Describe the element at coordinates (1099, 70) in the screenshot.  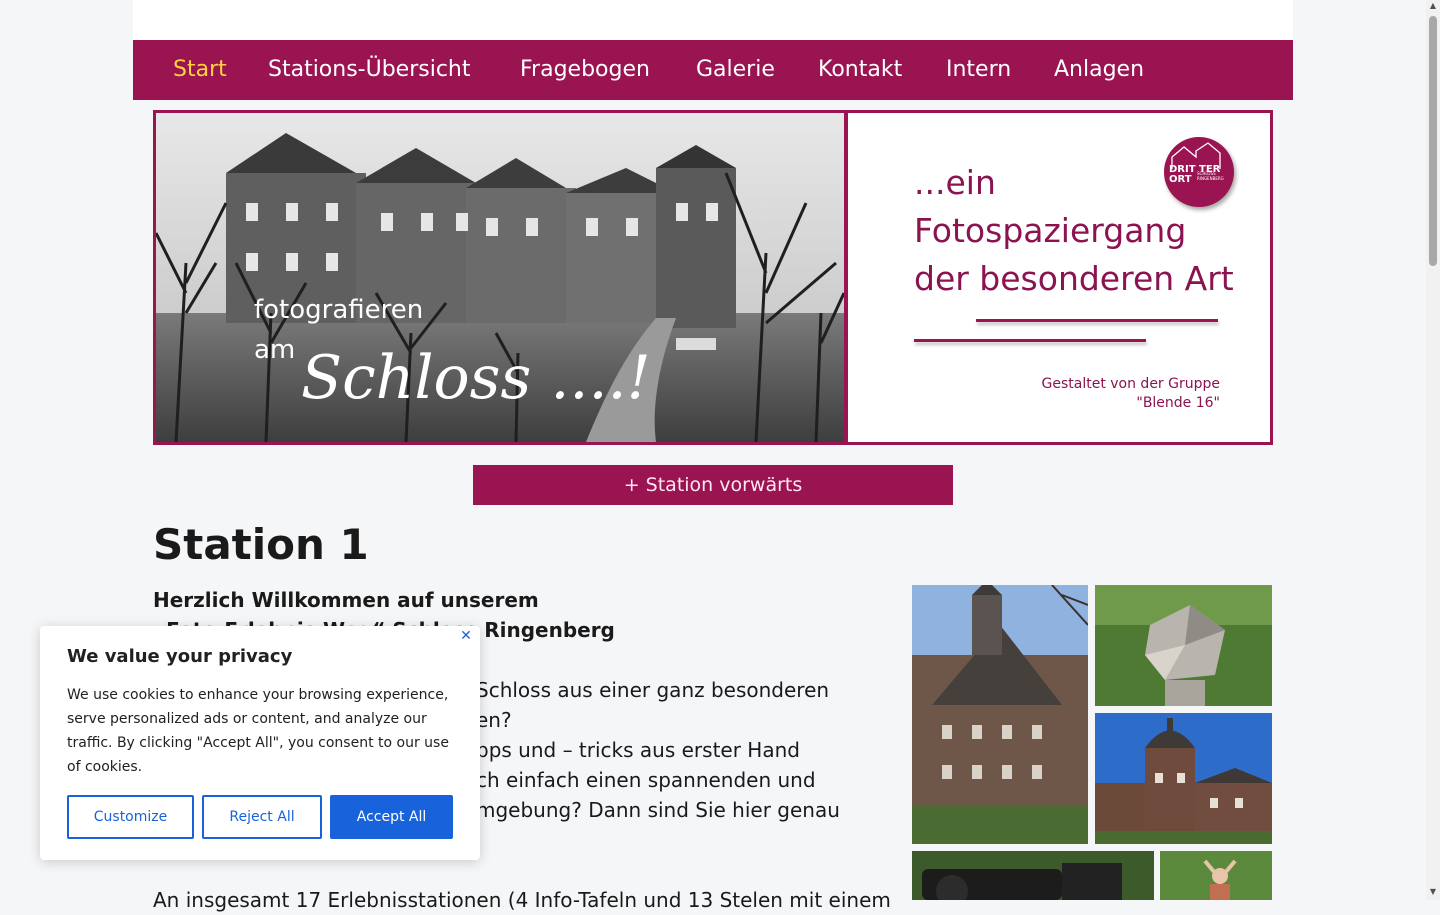
I see `nav-item-anlagen: Anlagen` at that location.